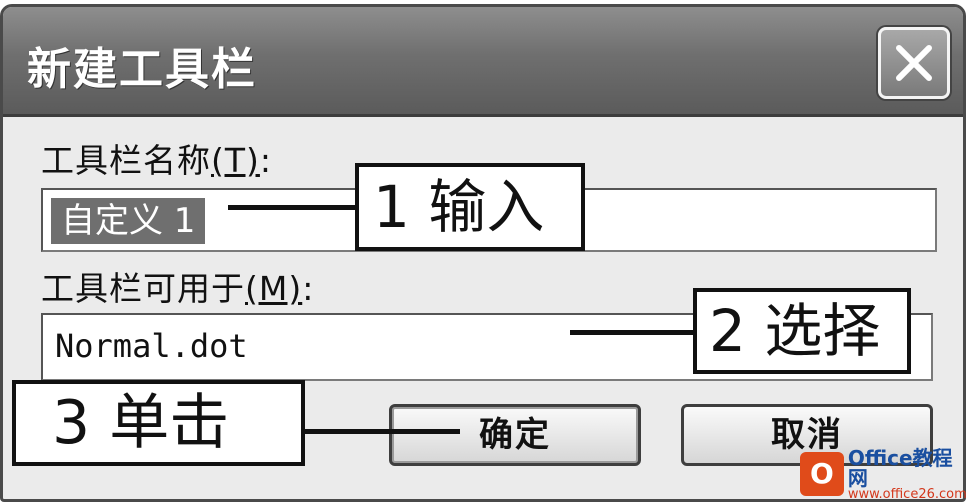  Describe the element at coordinates (822, 474) in the screenshot. I see `office-logo-icon: O` at that location.